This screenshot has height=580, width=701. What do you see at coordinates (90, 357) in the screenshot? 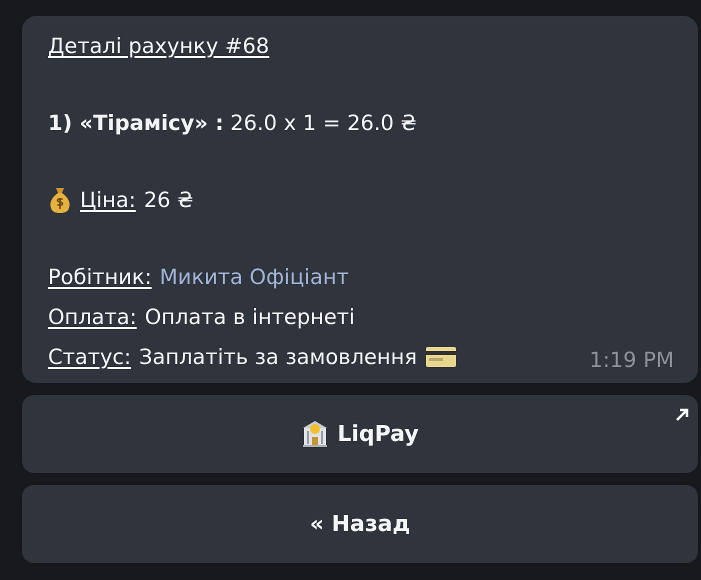
I see `field-label: Статус:` at bounding box center [90, 357].